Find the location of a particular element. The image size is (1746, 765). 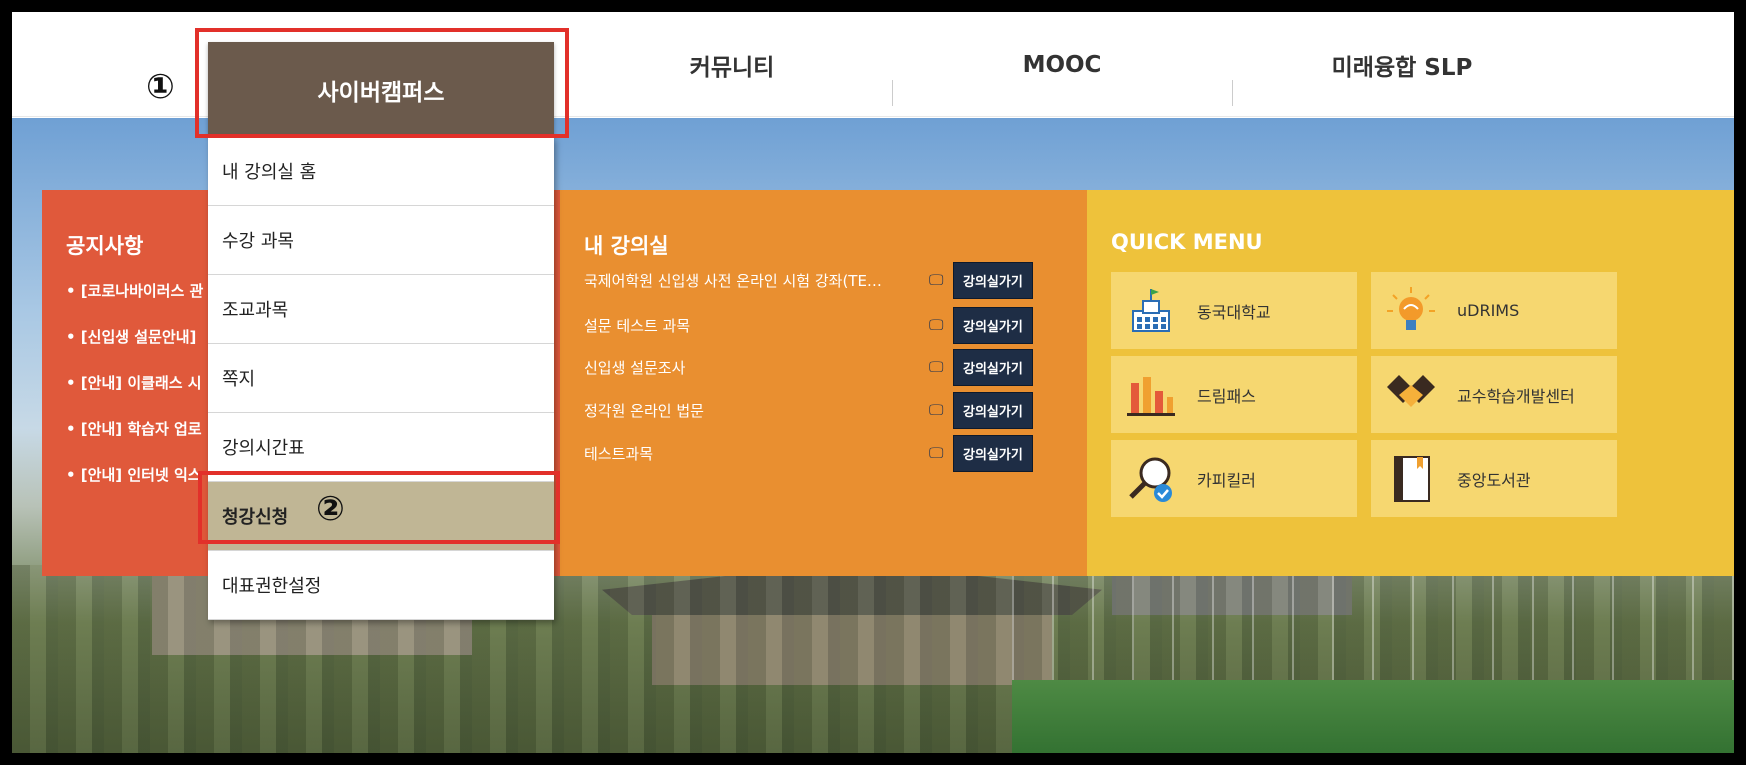

bar-chart-icon is located at coordinates (1151, 395).